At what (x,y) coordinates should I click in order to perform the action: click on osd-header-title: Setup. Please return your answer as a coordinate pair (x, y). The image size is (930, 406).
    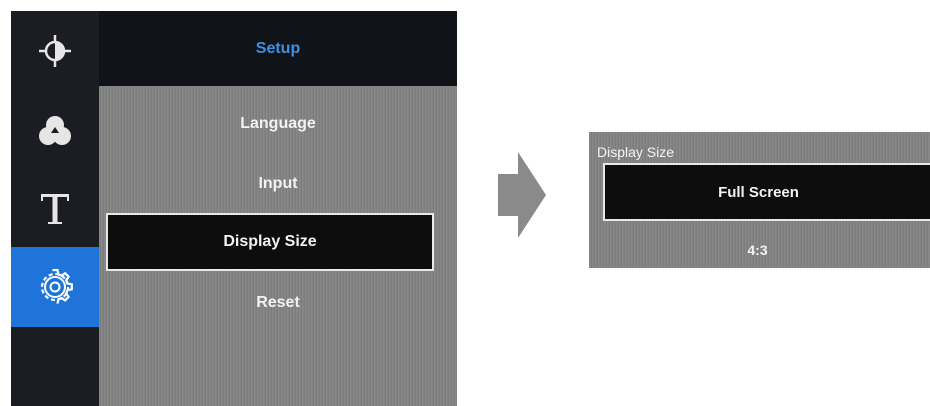
    Looking at the image, I should click on (278, 48).